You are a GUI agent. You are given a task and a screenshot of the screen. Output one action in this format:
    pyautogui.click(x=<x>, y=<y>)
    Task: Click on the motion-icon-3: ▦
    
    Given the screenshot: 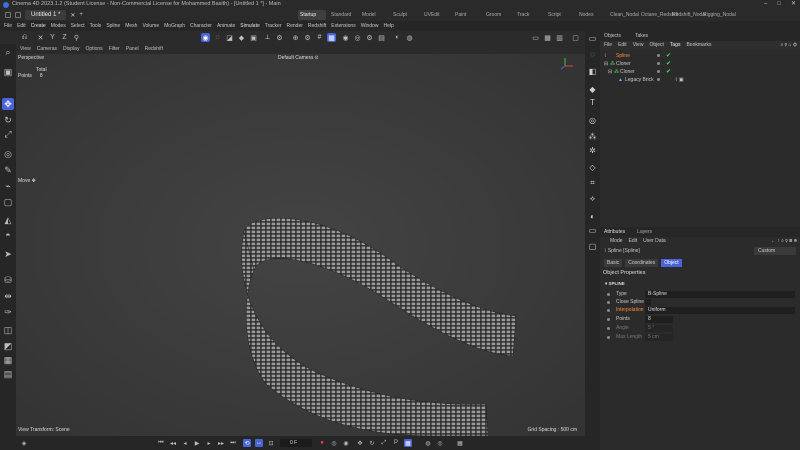 What is the action you would take?
    pyautogui.click(x=460, y=443)
    